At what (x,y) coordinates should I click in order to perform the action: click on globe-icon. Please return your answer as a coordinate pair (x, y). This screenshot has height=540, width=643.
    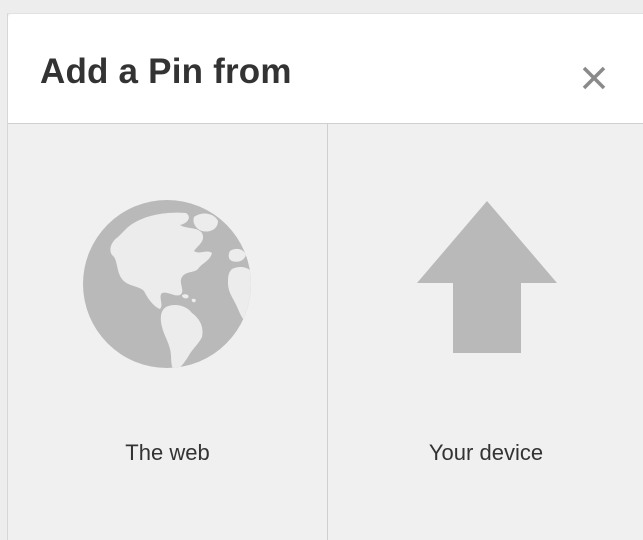
    Looking at the image, I should click on (167, 286).